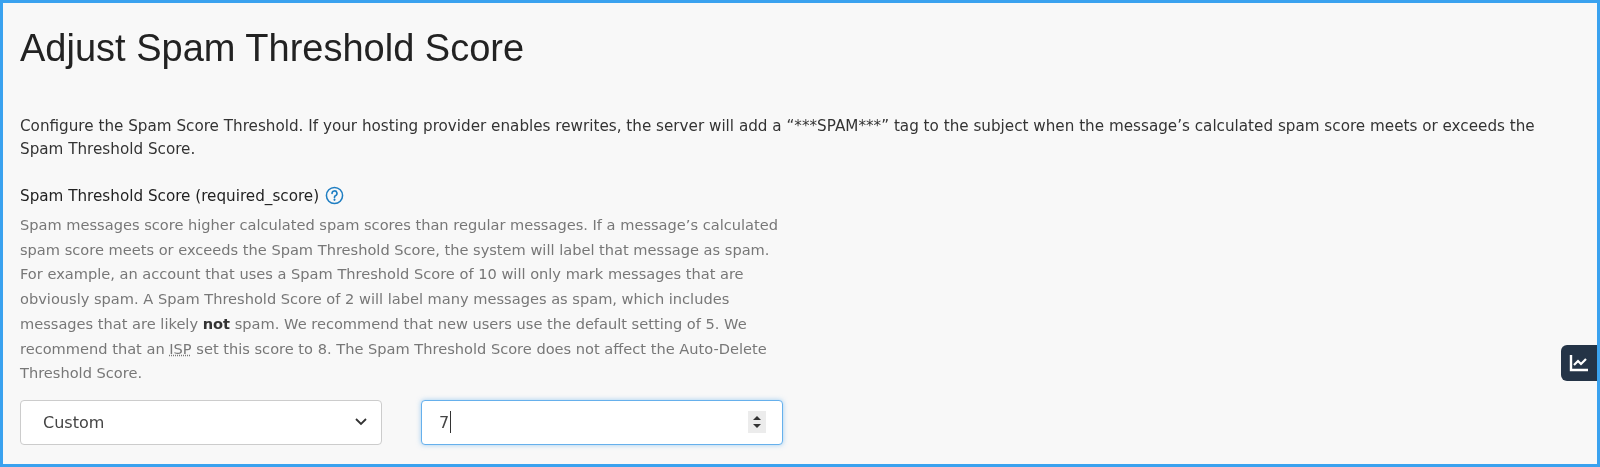 This screenshot has width=1600, height=467. I want to click on abbreviation-link: ISP, so click(180, 348).